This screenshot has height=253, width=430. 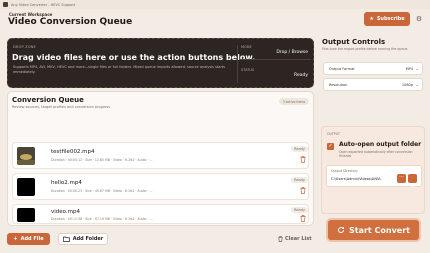 What do you see at coordinates (292, 52) in the screenshot?
I see `mode-value: Drop / Browse` at bounding box center [292, 52].